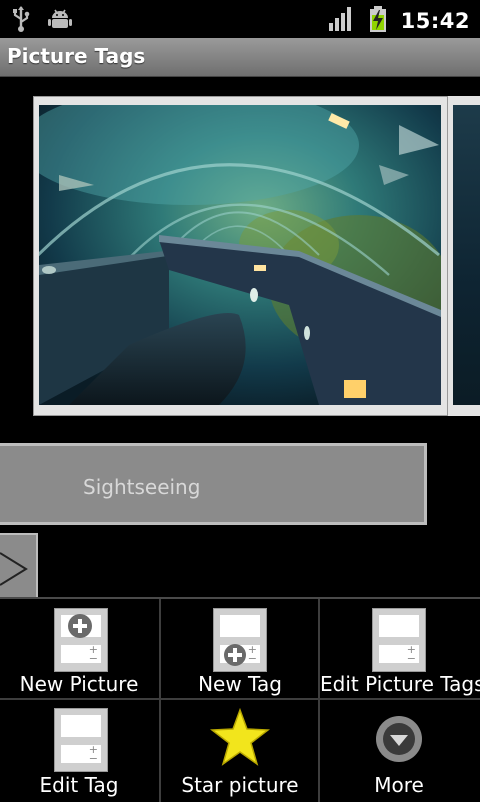  What do you see at coordinates (14, 569) in the screenshot?
I see `triangle-right-icon` at bounding box center [14, 569].